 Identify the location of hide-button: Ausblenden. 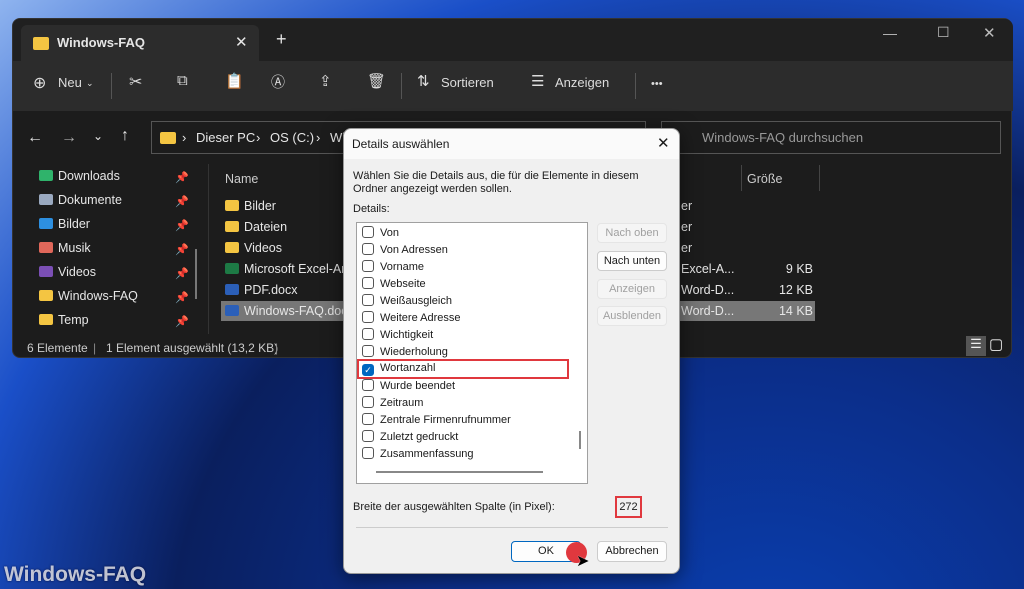
(632, 316).